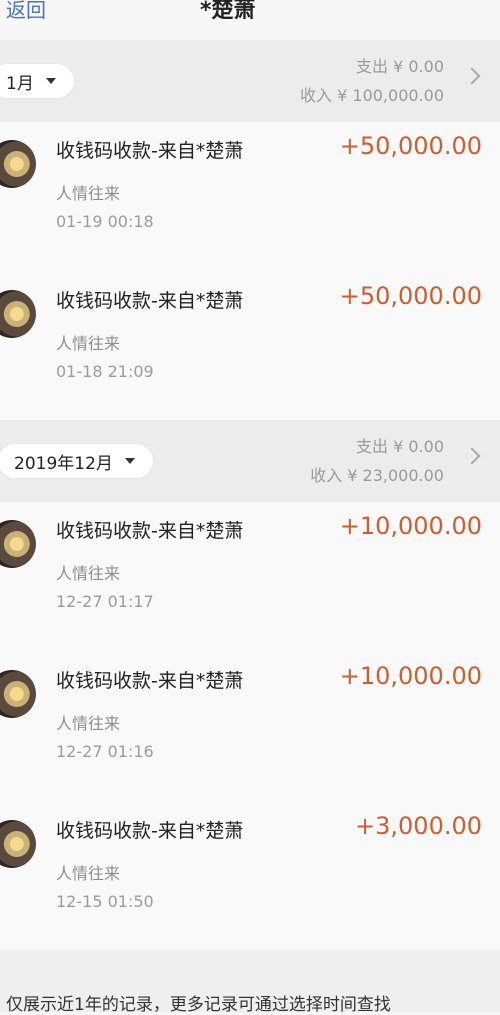 The image size is (500, 1015). What do you see at coordinates (105, 751) in the screenshot?
I see `transaction-time: 12-27 01:16` at bounding box center [105, 751].